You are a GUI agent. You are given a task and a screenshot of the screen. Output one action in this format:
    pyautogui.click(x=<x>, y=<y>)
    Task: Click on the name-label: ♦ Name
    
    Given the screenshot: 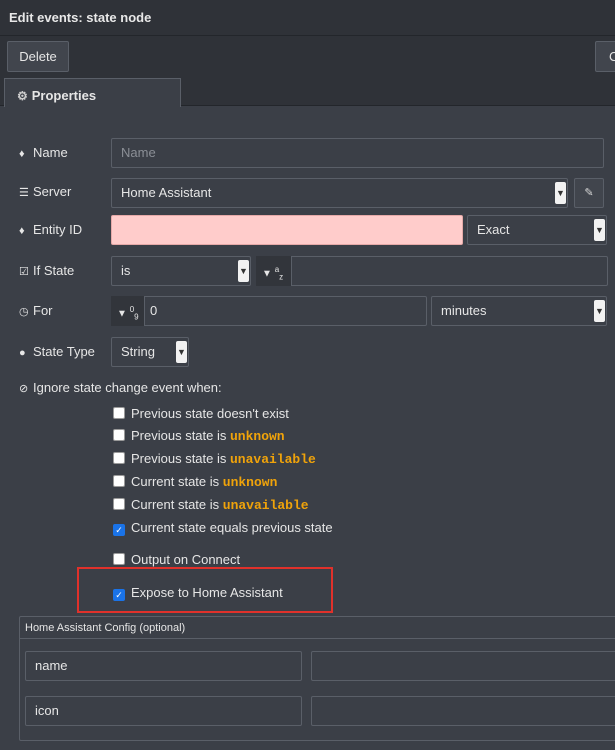 What is the action you would take?
    pyautogui.click(x=43, y=152)
    